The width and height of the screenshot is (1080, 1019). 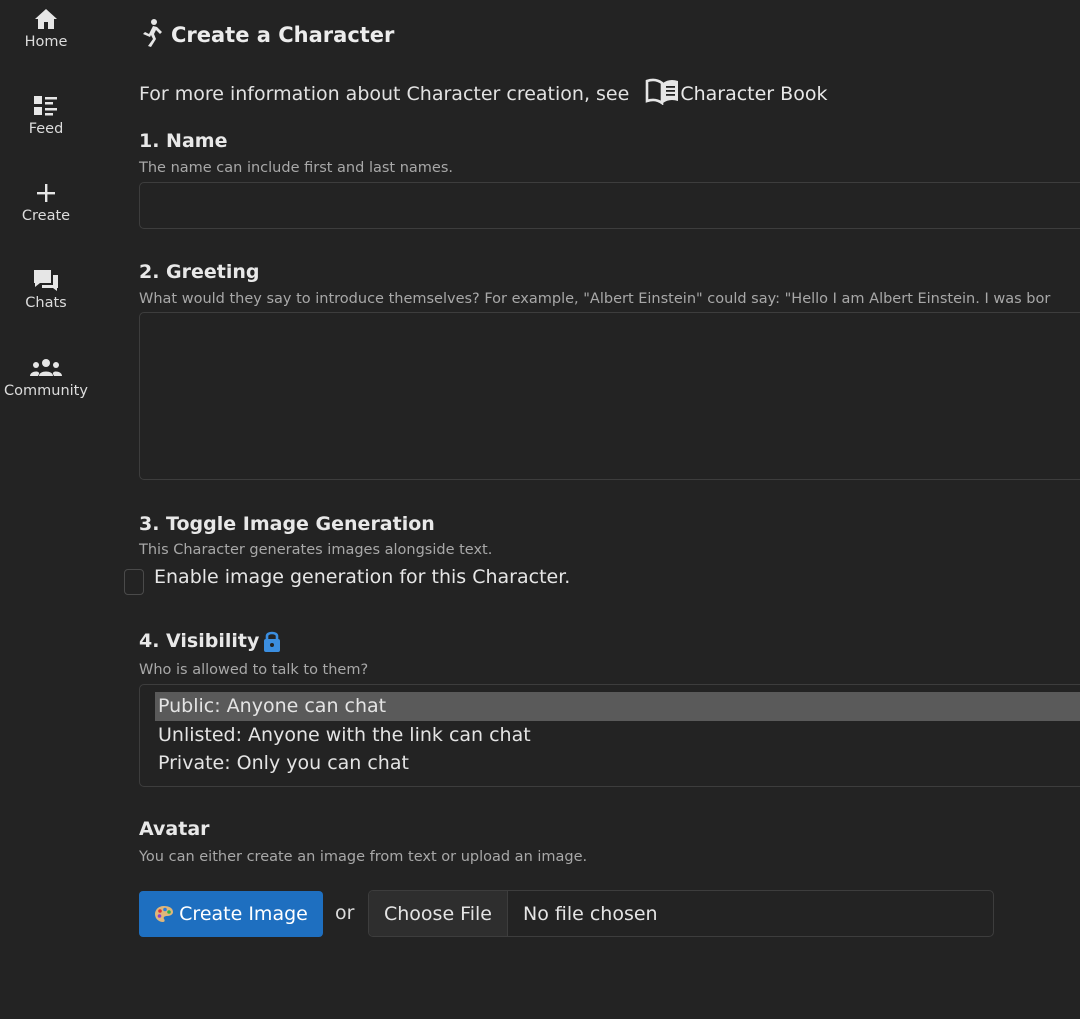 I want to click on nav-item-create: Create, so click(x=46, y=202).